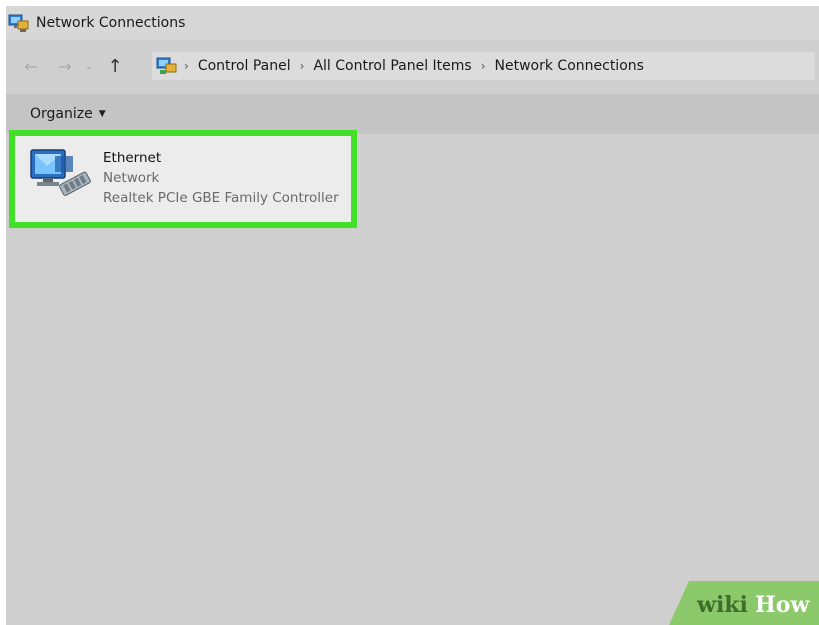  Describe the element at coordinates (412, 23) in the screenshot. I see `title-bar: Network Connections` at that location.